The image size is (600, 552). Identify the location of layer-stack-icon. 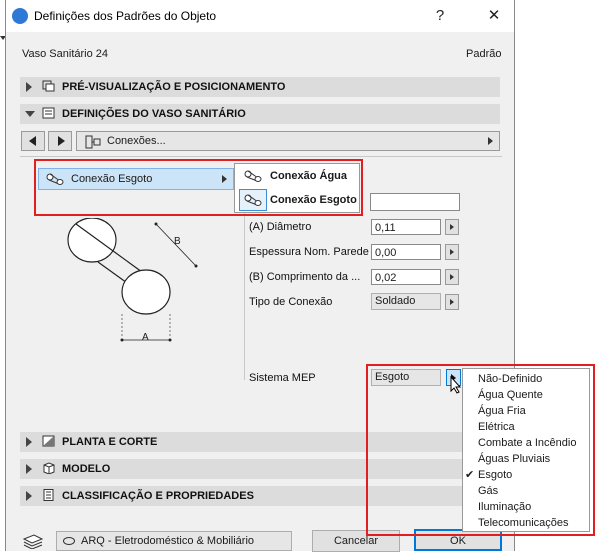
(33, 541).